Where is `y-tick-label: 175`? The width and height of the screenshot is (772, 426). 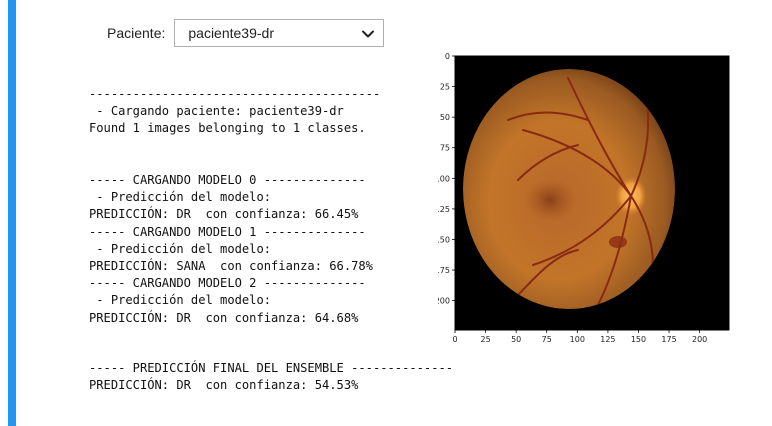 y-tick-label: 175 is located at coordinates (444, 270).